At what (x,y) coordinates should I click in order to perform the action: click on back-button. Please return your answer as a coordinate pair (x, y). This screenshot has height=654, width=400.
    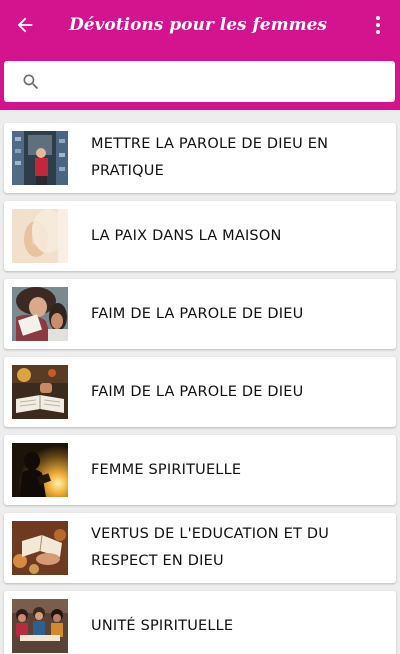
    Looking at the image, I should click on (25, 25).